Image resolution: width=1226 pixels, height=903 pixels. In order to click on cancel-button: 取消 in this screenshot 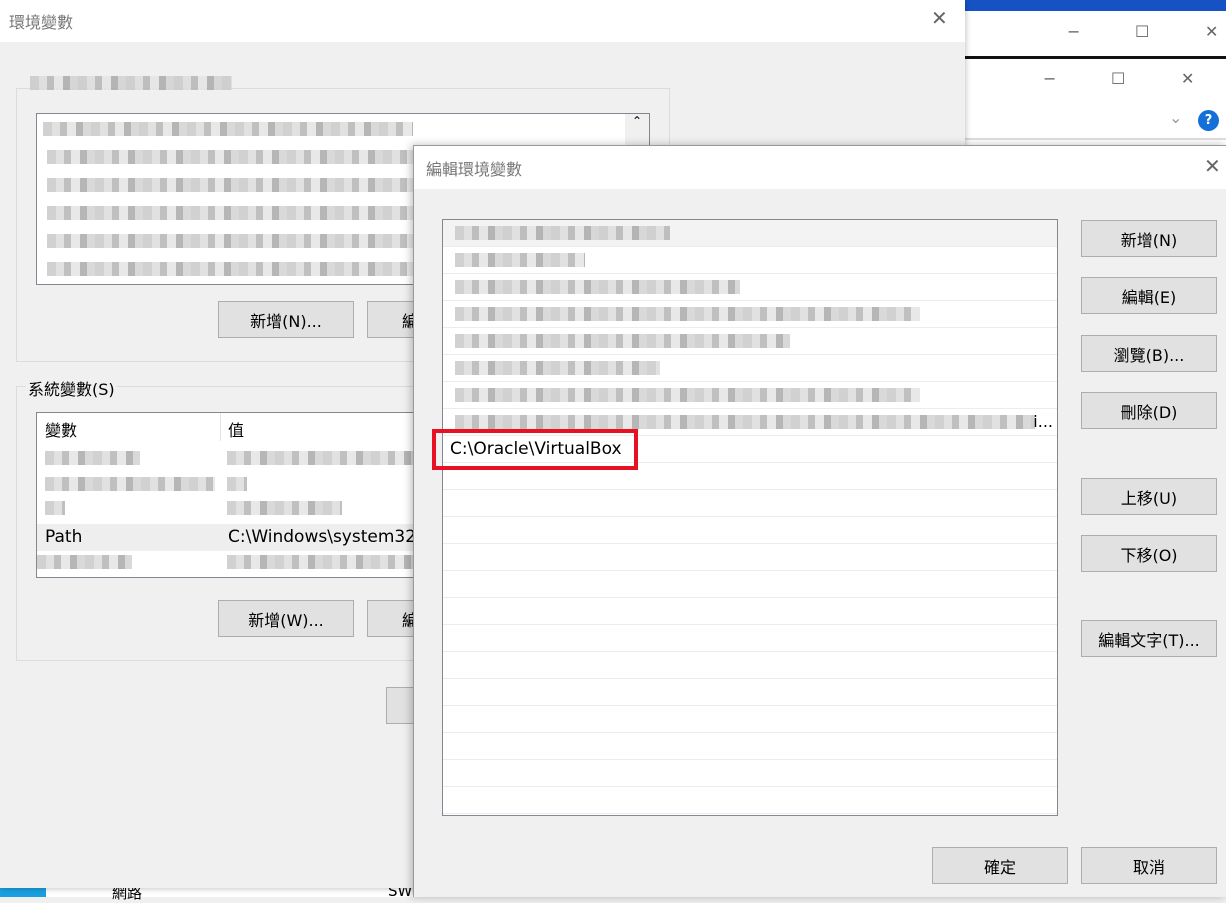, I will do `click(1149, 865)`.